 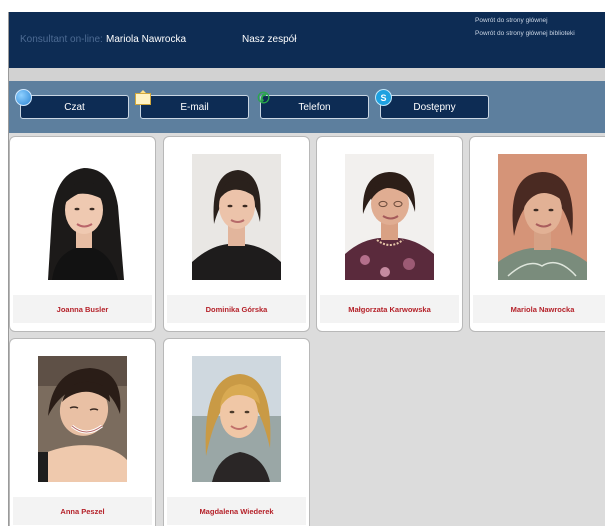 What do you see at coordinates (61, 39) in the screenshot?
I see `consultant-label: Konsultant on-line:` at bounding box center [61, 39].